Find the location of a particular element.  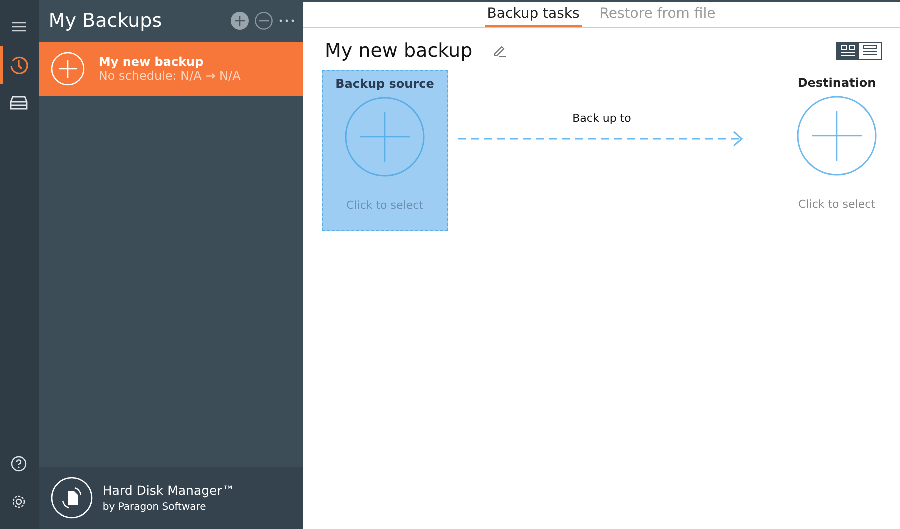

destination-tile: Destination Click to select is located at coordinates (837, 150).